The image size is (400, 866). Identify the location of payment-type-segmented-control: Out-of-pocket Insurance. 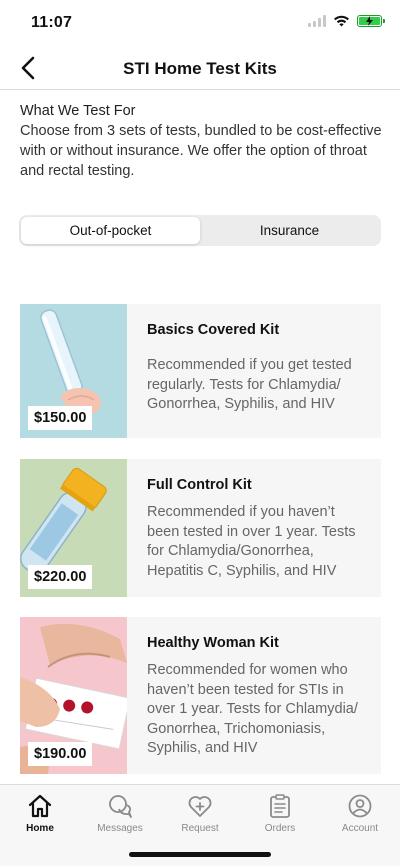
(200, 230).